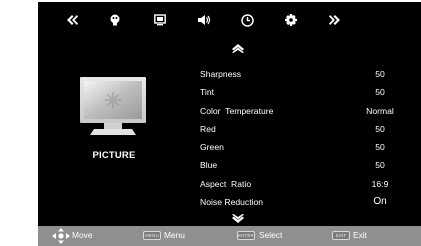 The image size is (421, 246). Describe the element at coordinates (237, 110) in the screenshot. I see `menu-item-label: Color Temperature` at that location.